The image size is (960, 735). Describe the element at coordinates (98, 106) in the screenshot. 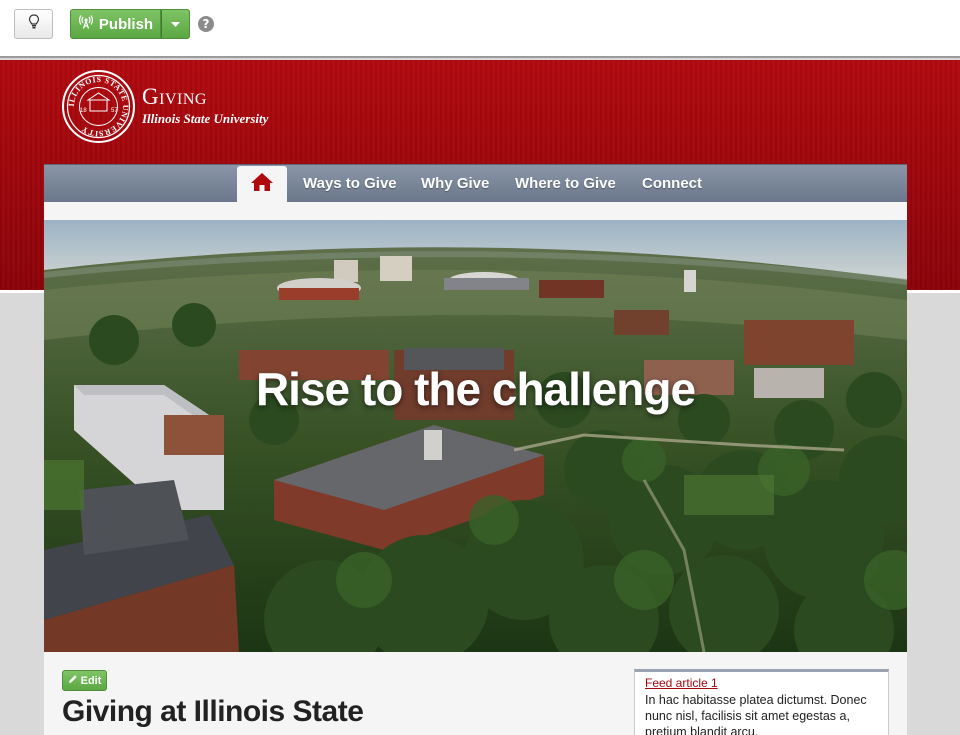

I see `university-seal-icon: ILLINOIS STATE UNIVERSITY 18 57` at that location.